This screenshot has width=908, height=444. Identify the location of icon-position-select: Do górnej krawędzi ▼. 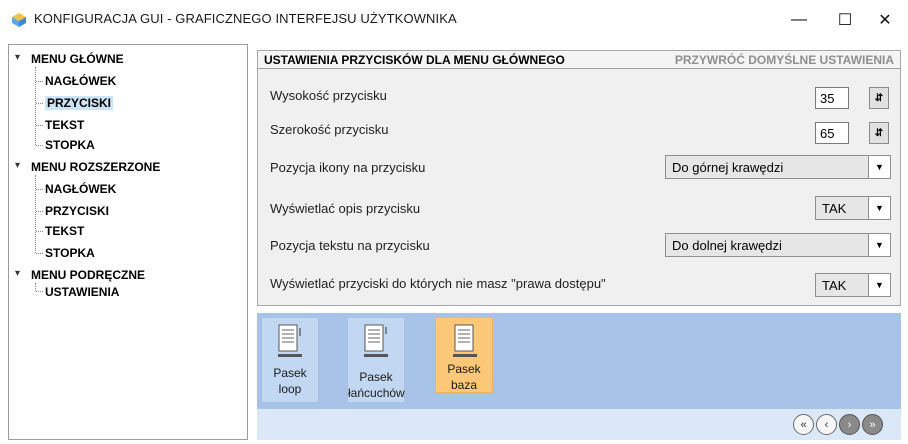
(778, 167).